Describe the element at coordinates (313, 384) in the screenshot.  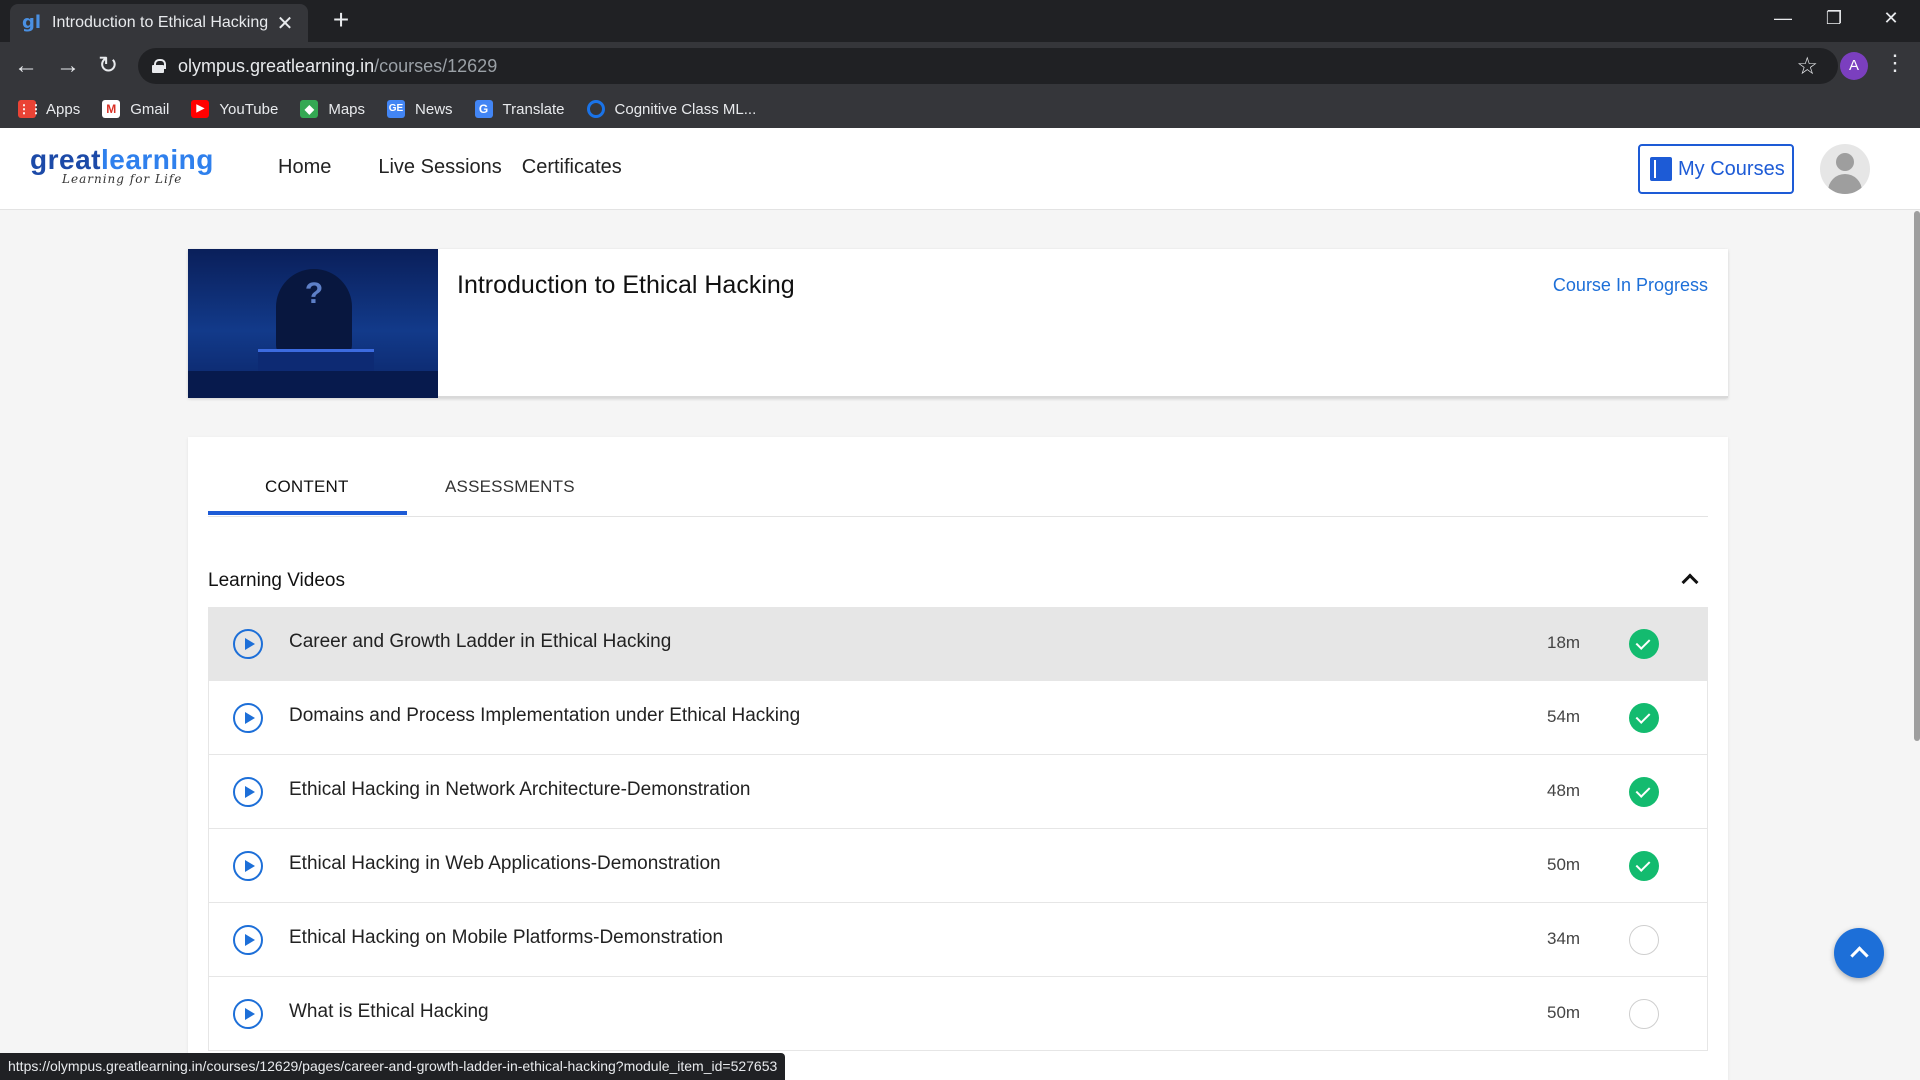
I see `desk` at that location.